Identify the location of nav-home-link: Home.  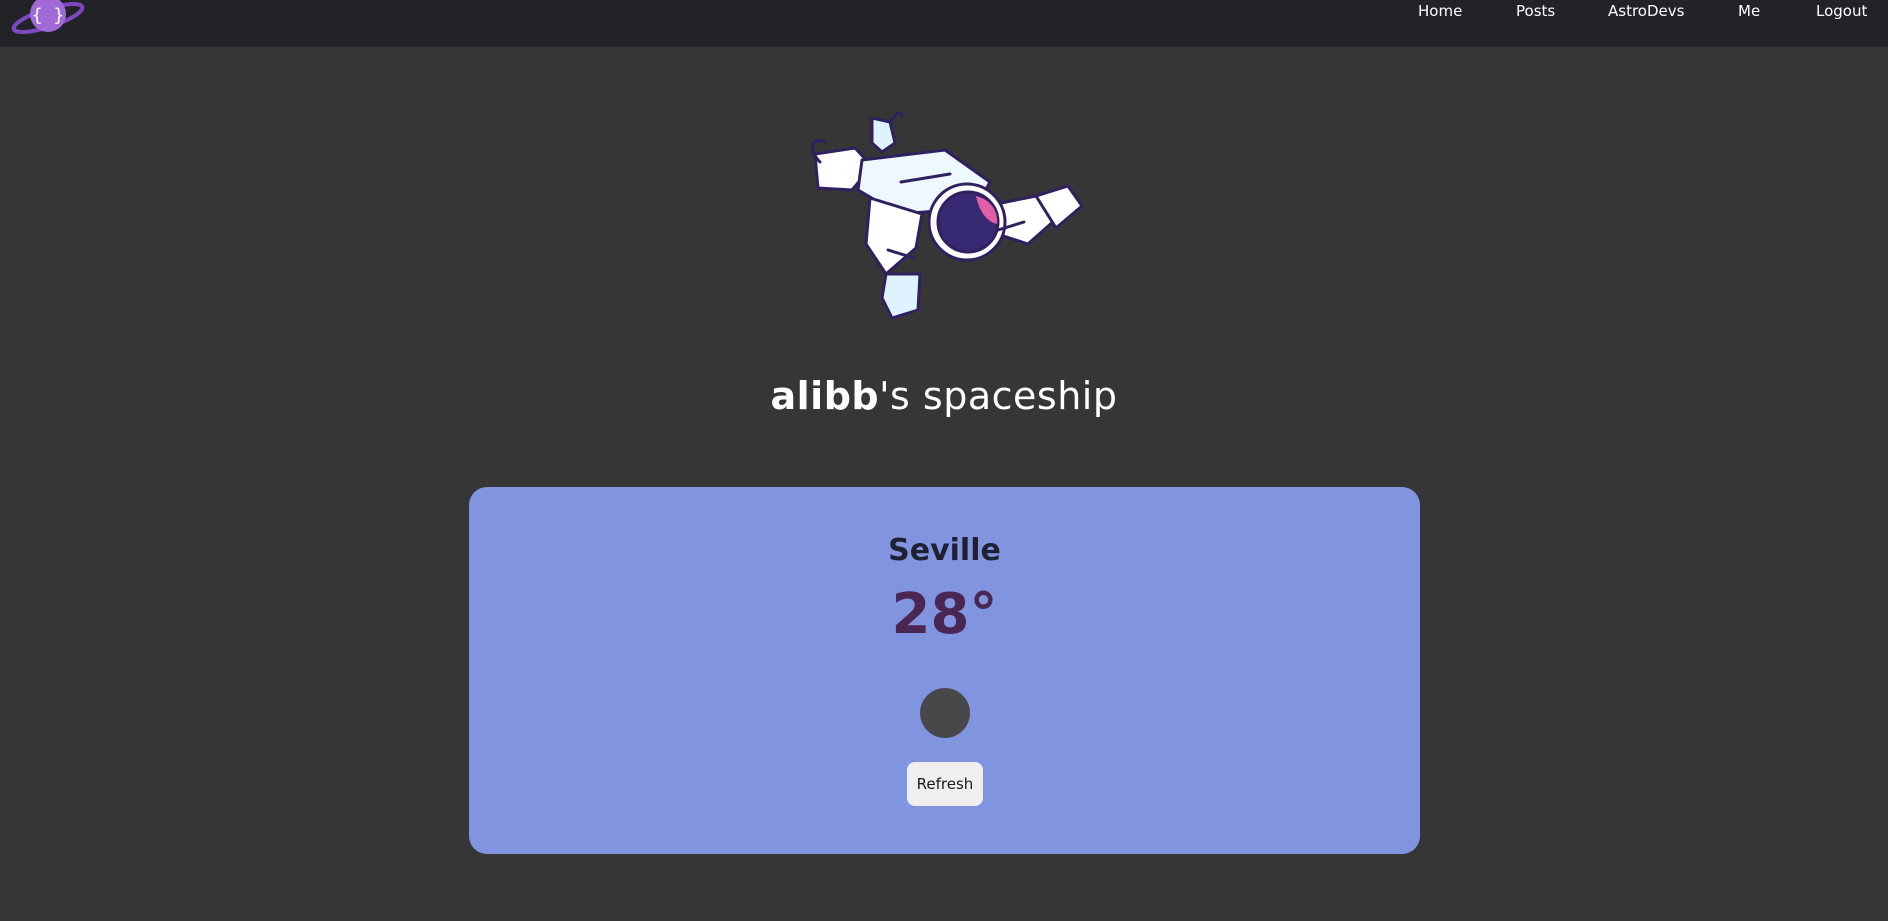
(1440, 11).